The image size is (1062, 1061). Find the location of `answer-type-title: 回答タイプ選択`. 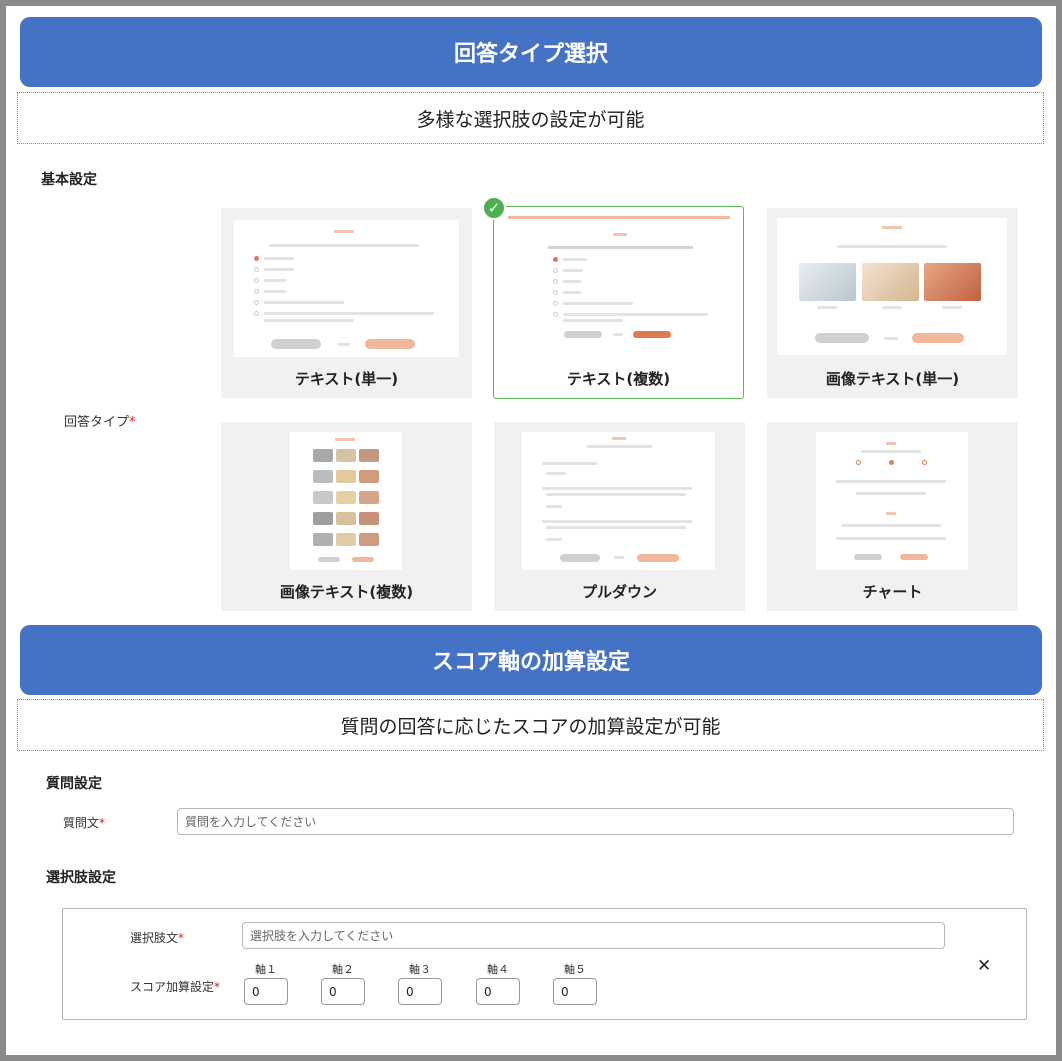

answer-type-title: 回答タイプ選択 is located at coordinates (530, 54).